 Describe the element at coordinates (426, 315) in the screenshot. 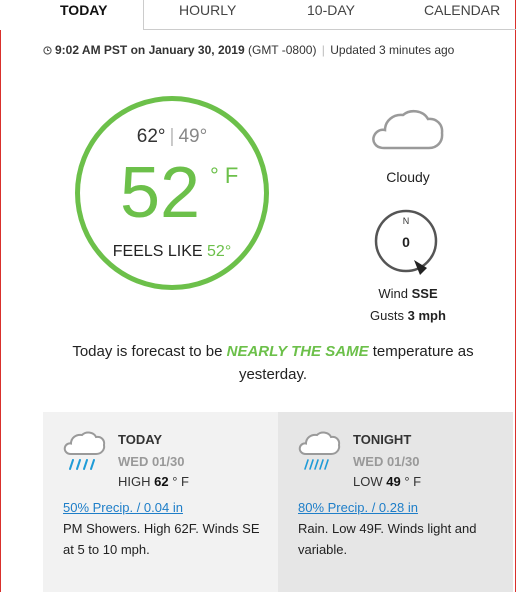

I see `gusts-value: 3 mph` at that location.